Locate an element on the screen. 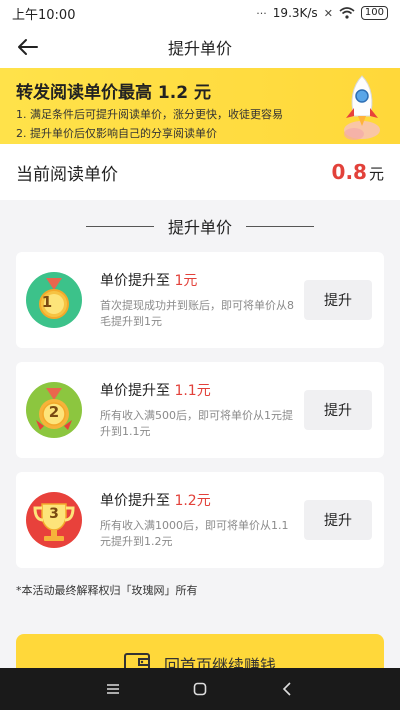 The height and width of the screenshot is (710, 400). level-amount: 1.1 is located at coordinates (185, 391).